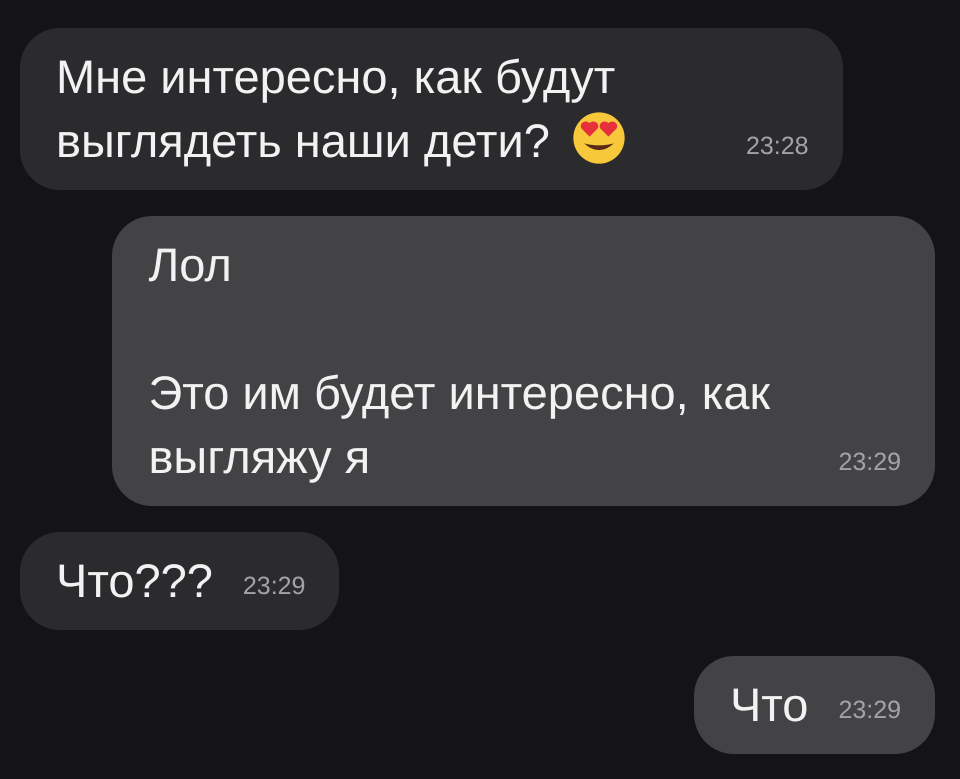 The image size is (960, 779). Describe the element at coordinates (777, 146) in the screenshot. I see `message-time: 23:28` at that location.